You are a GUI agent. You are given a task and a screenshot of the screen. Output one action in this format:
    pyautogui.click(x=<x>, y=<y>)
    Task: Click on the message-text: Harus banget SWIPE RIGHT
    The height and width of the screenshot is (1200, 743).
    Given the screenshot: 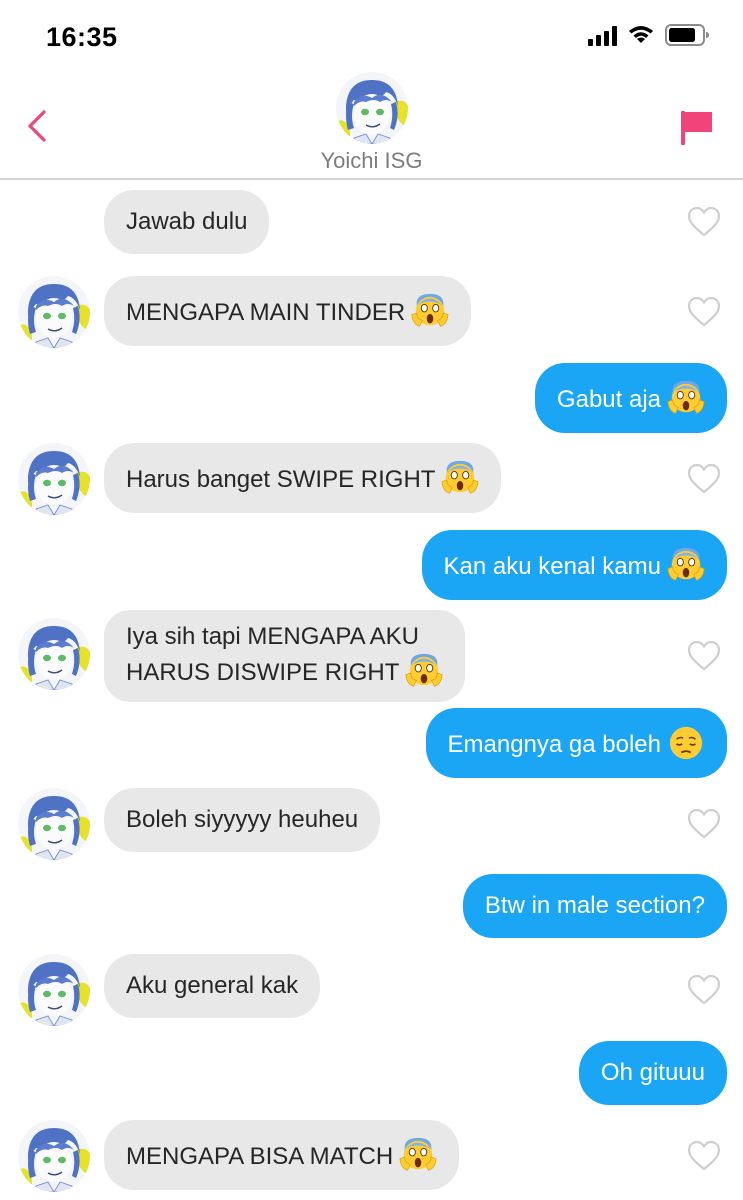 What is the action you would take?
    pyautogui.click(x=281, y=479)
    